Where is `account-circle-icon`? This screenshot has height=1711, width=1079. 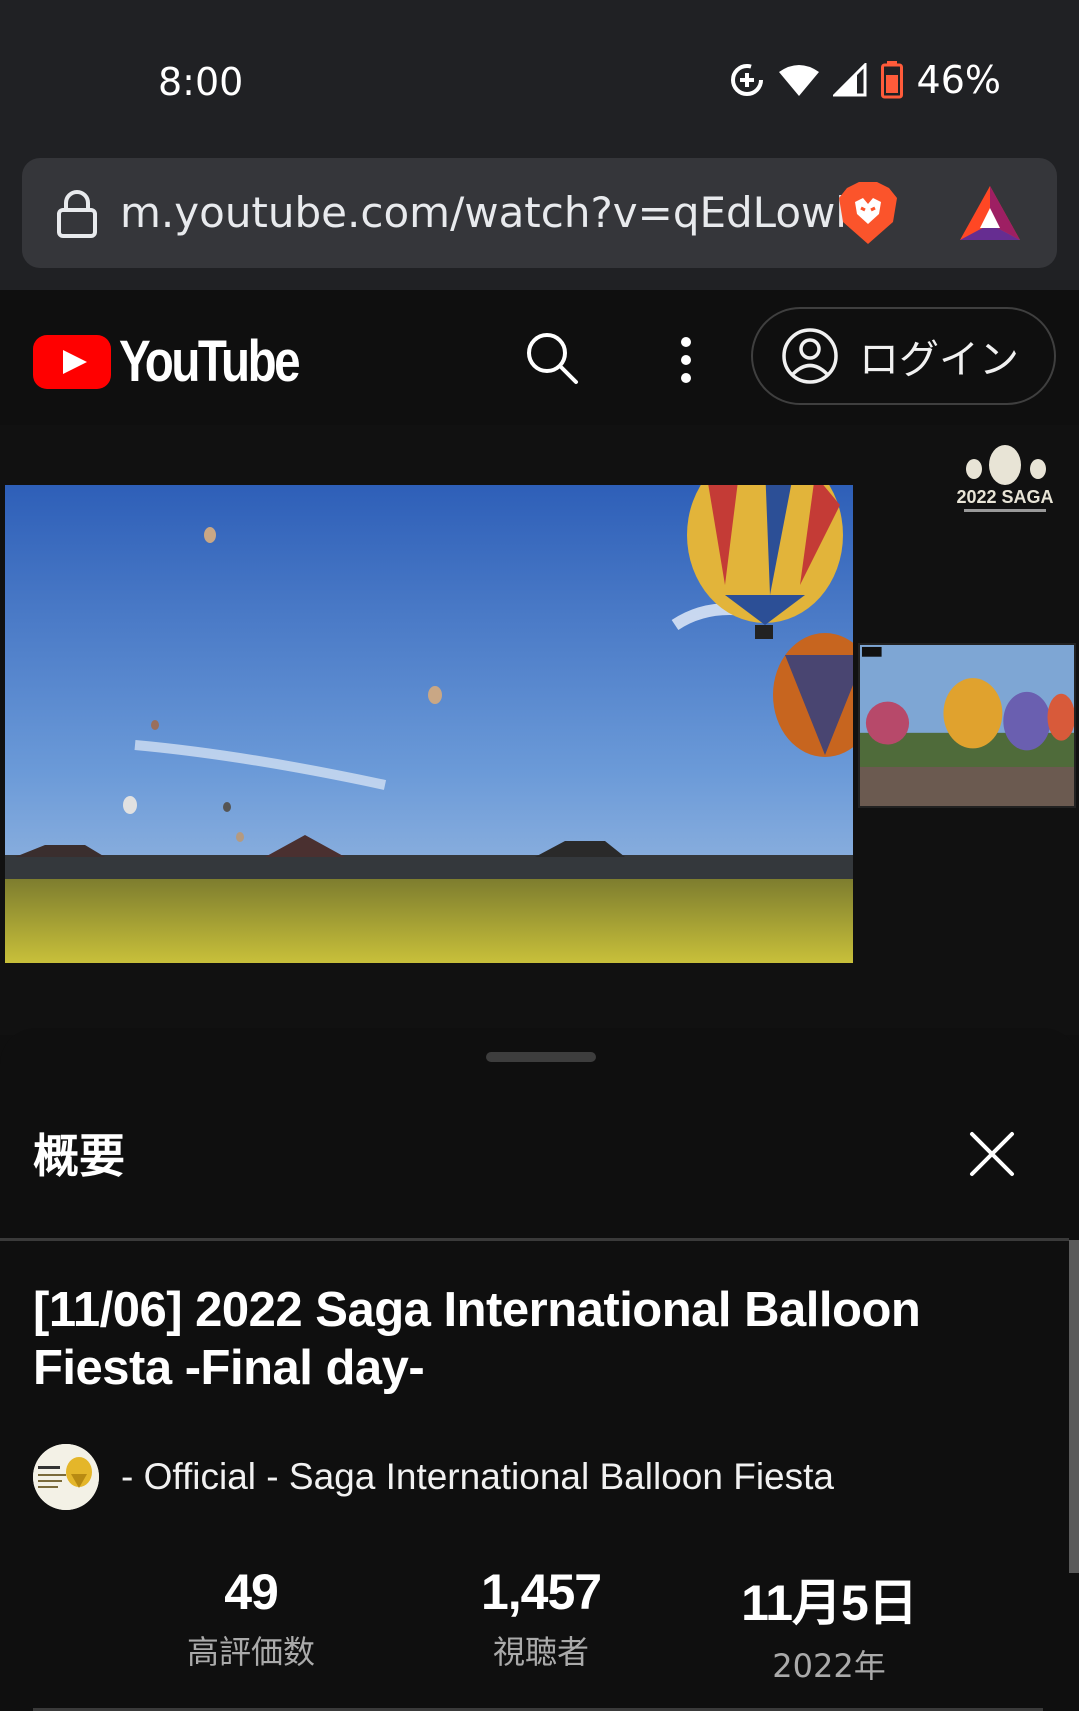
account-circle-icon is located at coordinates (810, 356).